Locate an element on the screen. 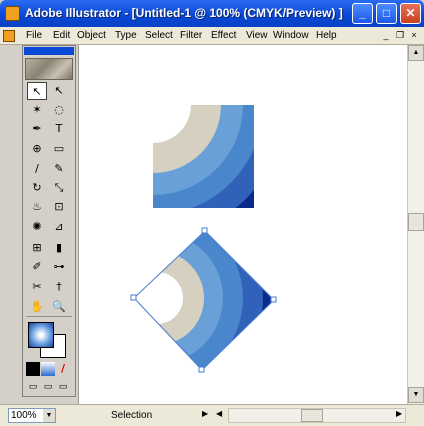 This screenshot has width=424, height=426. square-core is located at coordinates (172, 124).